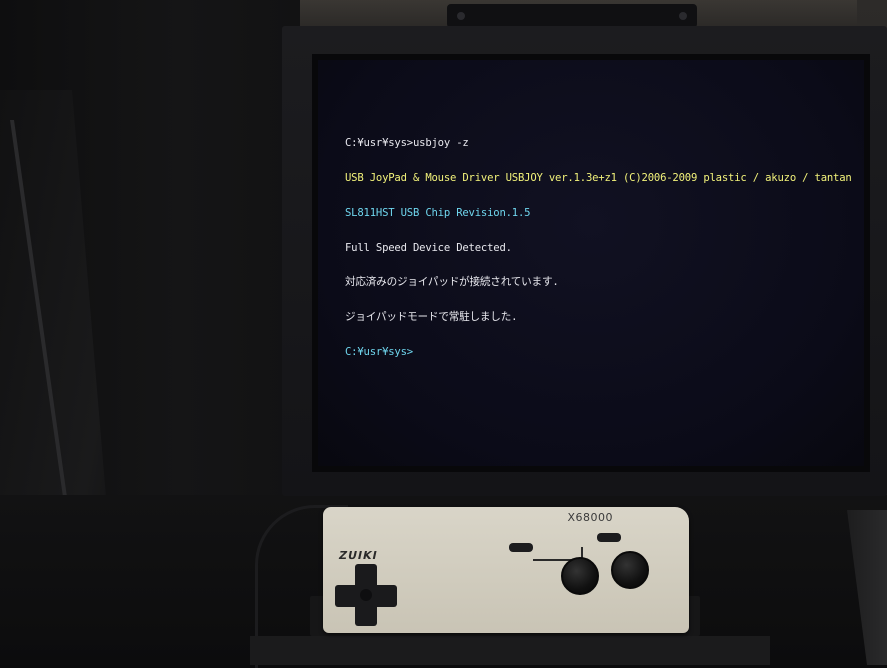 The image size is (887, 668). Describe the element at coordinates (431, 317) in the screenshot. I see `terminal-line-resident: ジョイパッドモードで常駐しました.` at that location.